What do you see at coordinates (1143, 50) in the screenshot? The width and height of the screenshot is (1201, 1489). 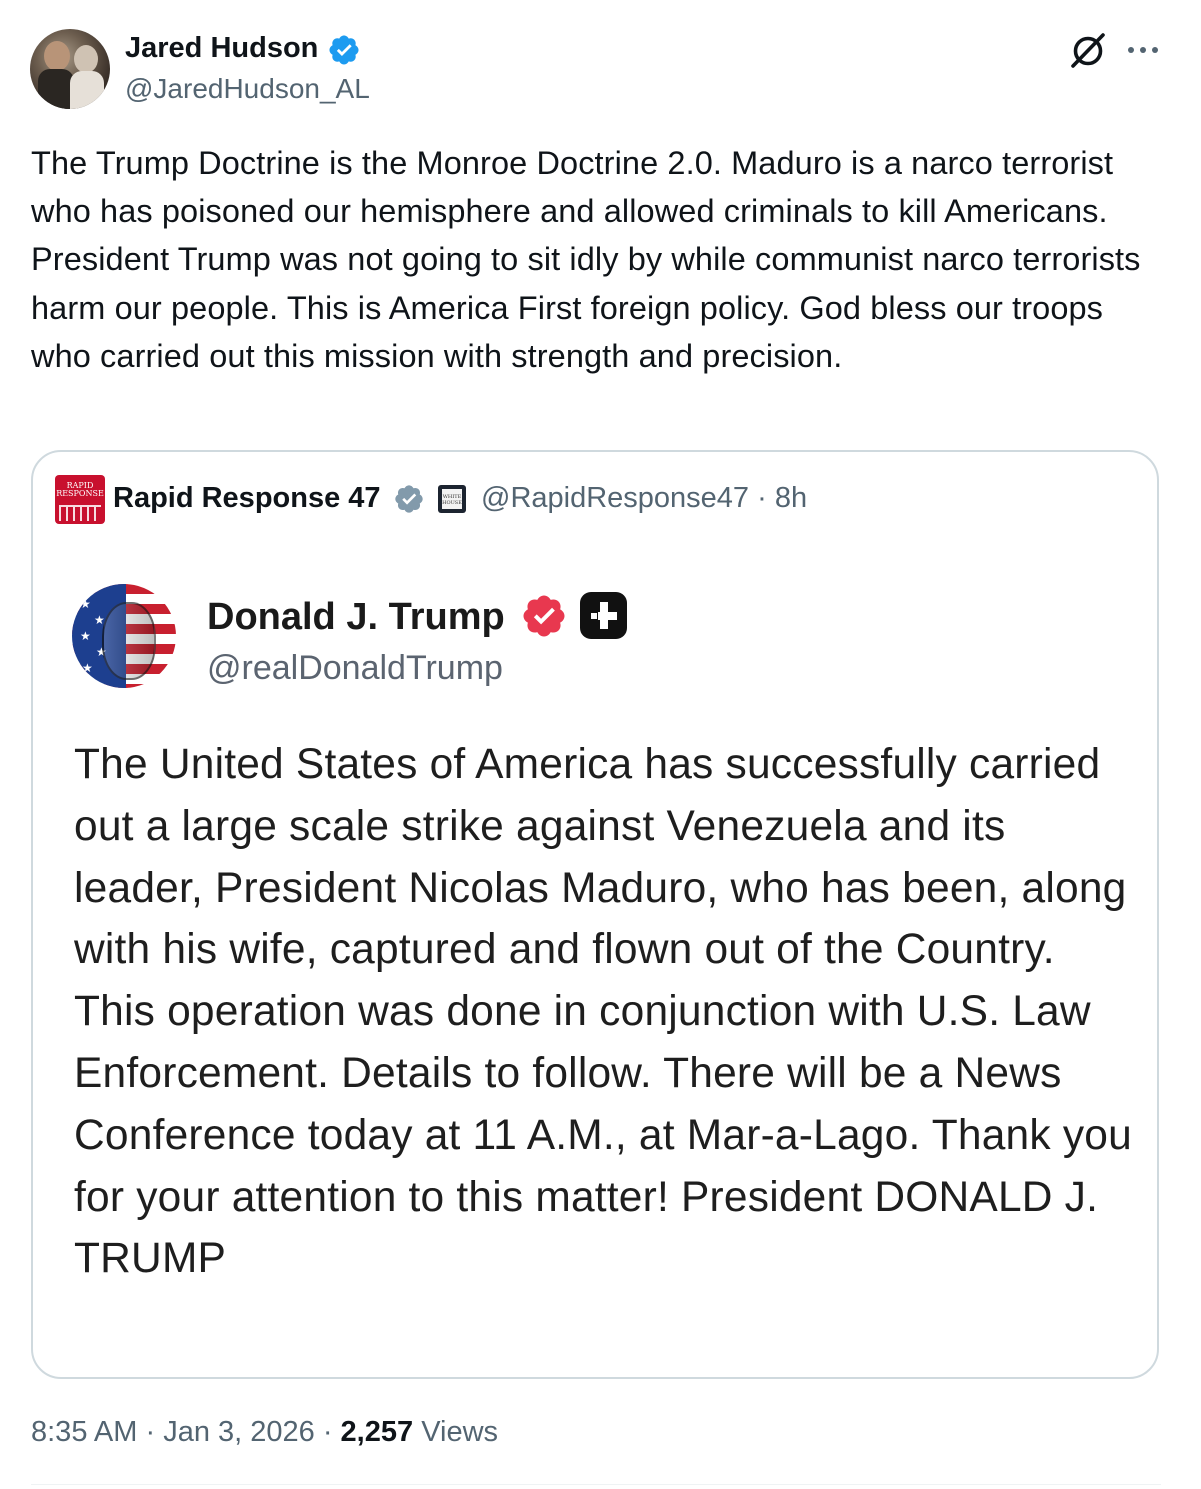 I see `more-icon` at bounding box center [1143, 50].